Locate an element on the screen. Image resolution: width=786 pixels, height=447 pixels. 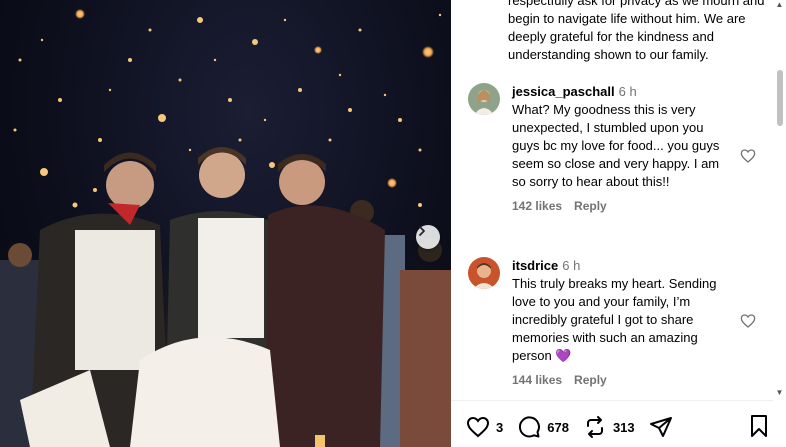
repost-count: 313 is located at coordinates (623, 427).